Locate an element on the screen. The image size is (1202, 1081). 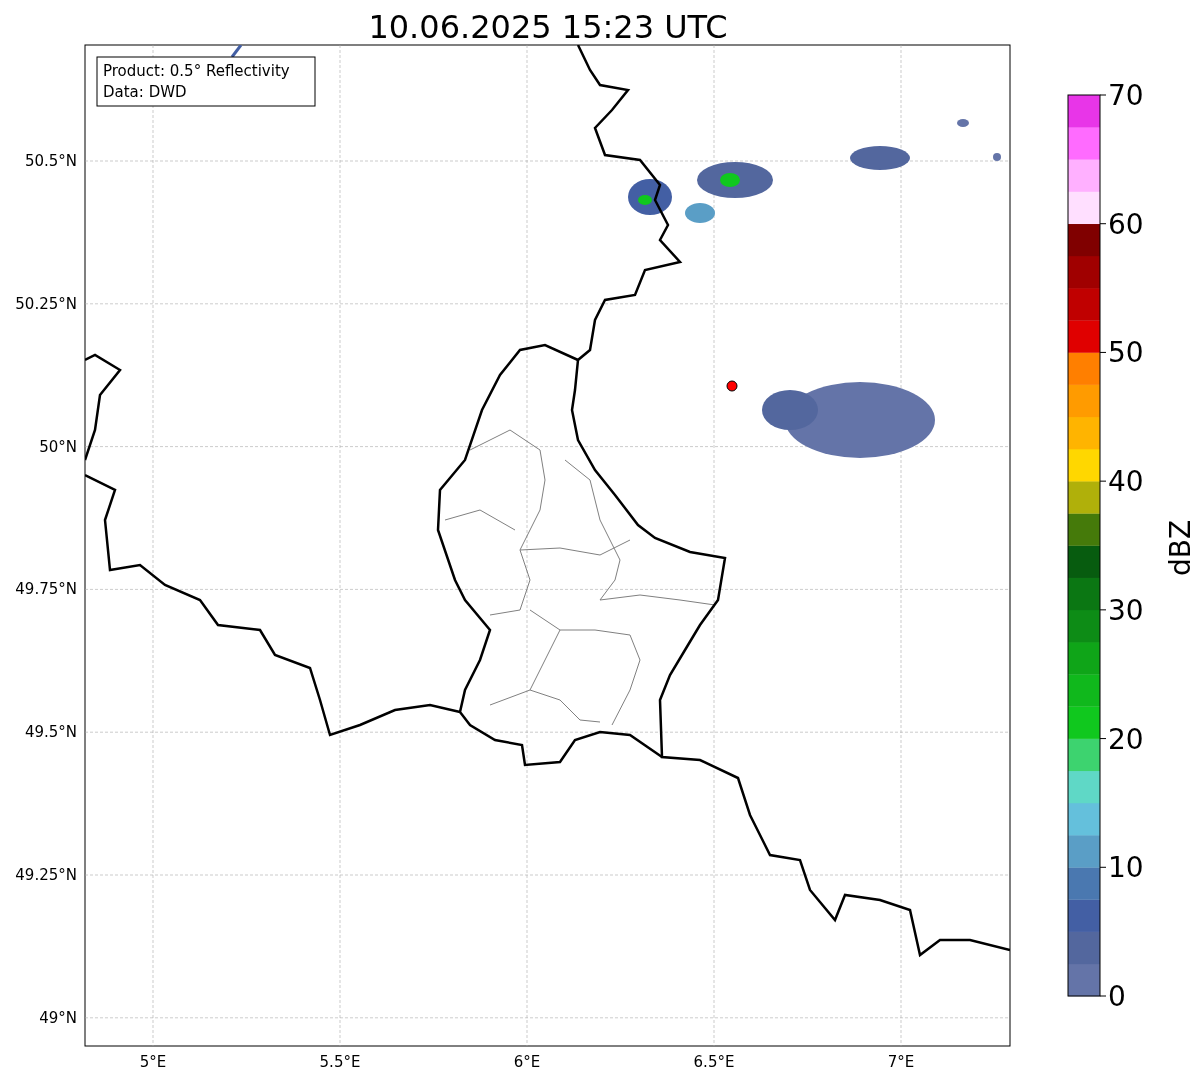
data-source-label: Data: DWD is located at coordinates (145, 92).